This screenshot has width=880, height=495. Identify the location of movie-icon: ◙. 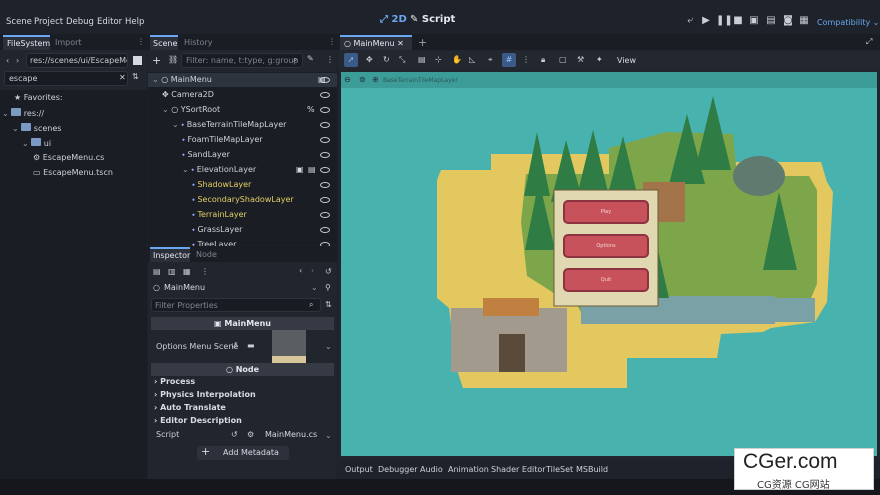
(788, 21).